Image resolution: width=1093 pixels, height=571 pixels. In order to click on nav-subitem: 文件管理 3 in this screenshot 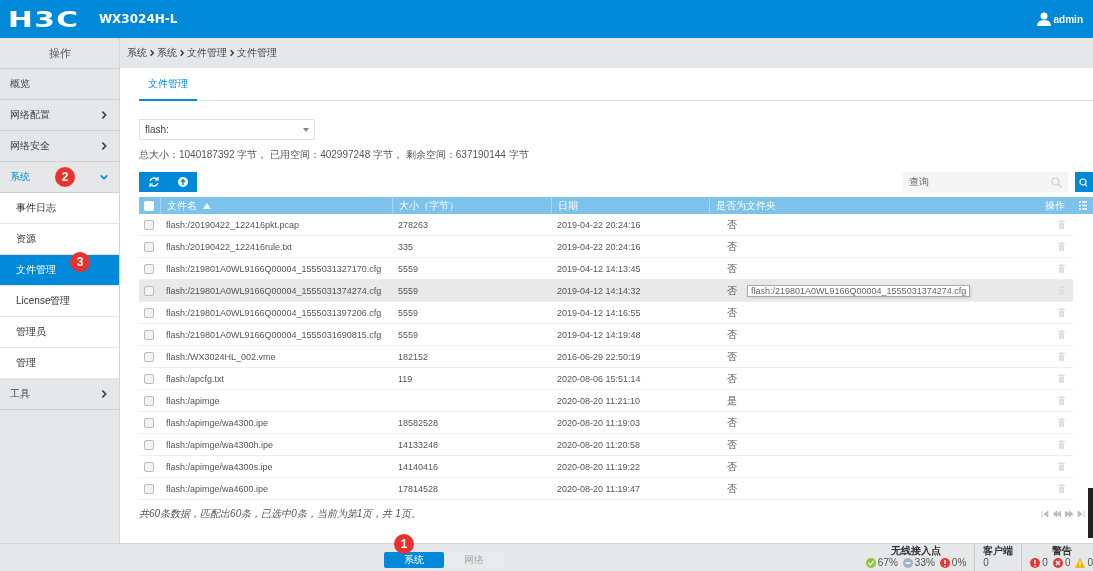, I will do `click(59, 270)`.